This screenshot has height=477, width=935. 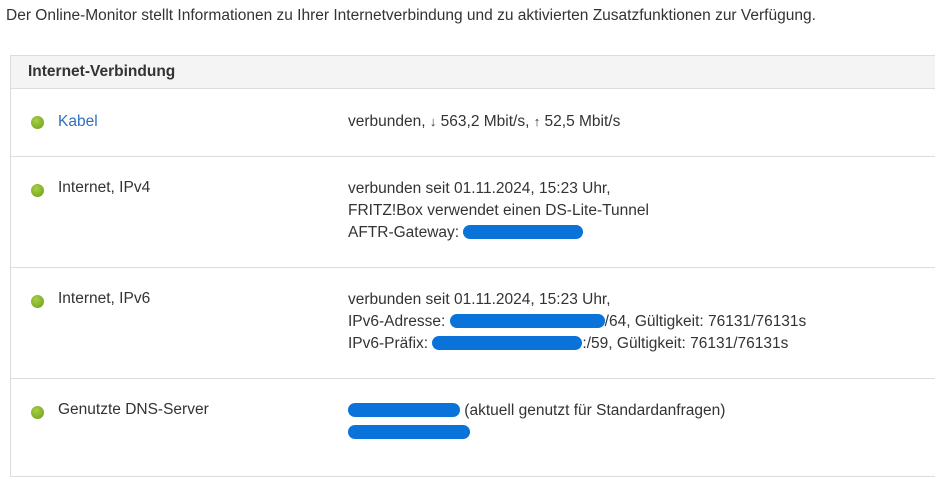 What do you see at coordinates (399, 321) in the screenshot?
I see `ipv6-address-label: IPv6-Adresse:` at bounding box center [399, 321].